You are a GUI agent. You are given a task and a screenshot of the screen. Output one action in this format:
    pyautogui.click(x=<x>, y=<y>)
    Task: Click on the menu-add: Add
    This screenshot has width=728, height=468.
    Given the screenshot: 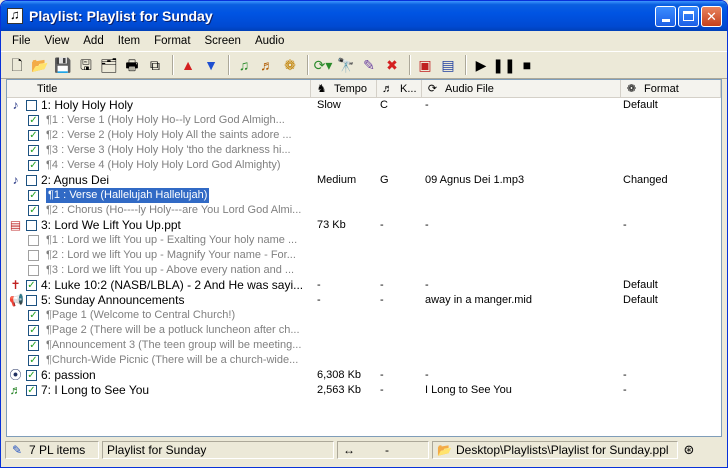 What is the action you would take?
    pyautogui.click(x=93, y=41)
    